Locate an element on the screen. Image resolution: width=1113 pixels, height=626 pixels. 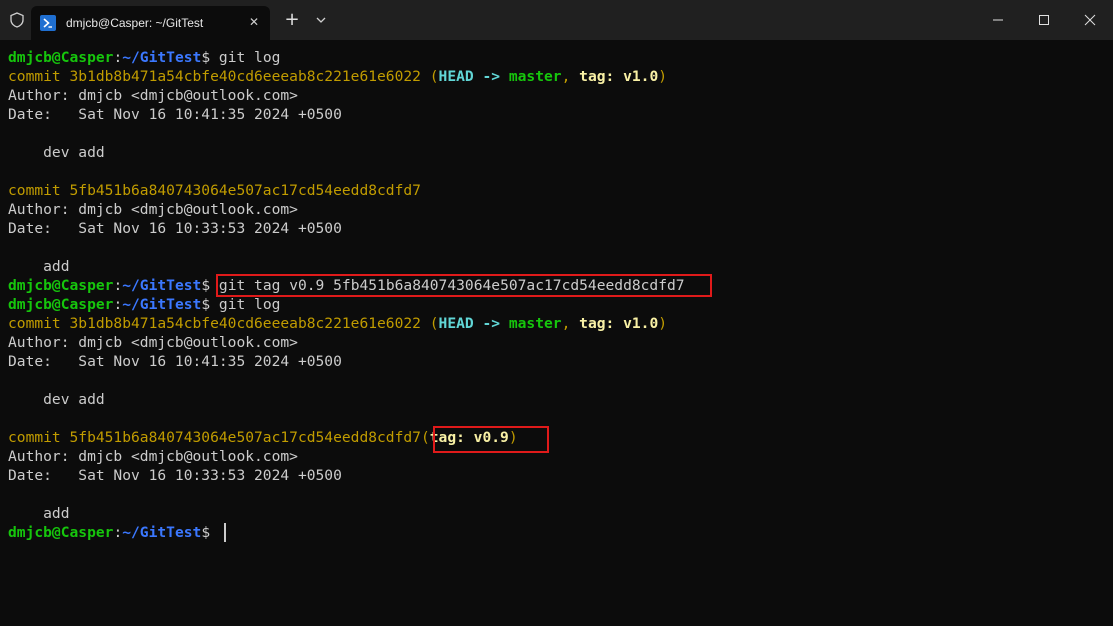
highlight-box-tag-command is located at coordinates (464, 285).